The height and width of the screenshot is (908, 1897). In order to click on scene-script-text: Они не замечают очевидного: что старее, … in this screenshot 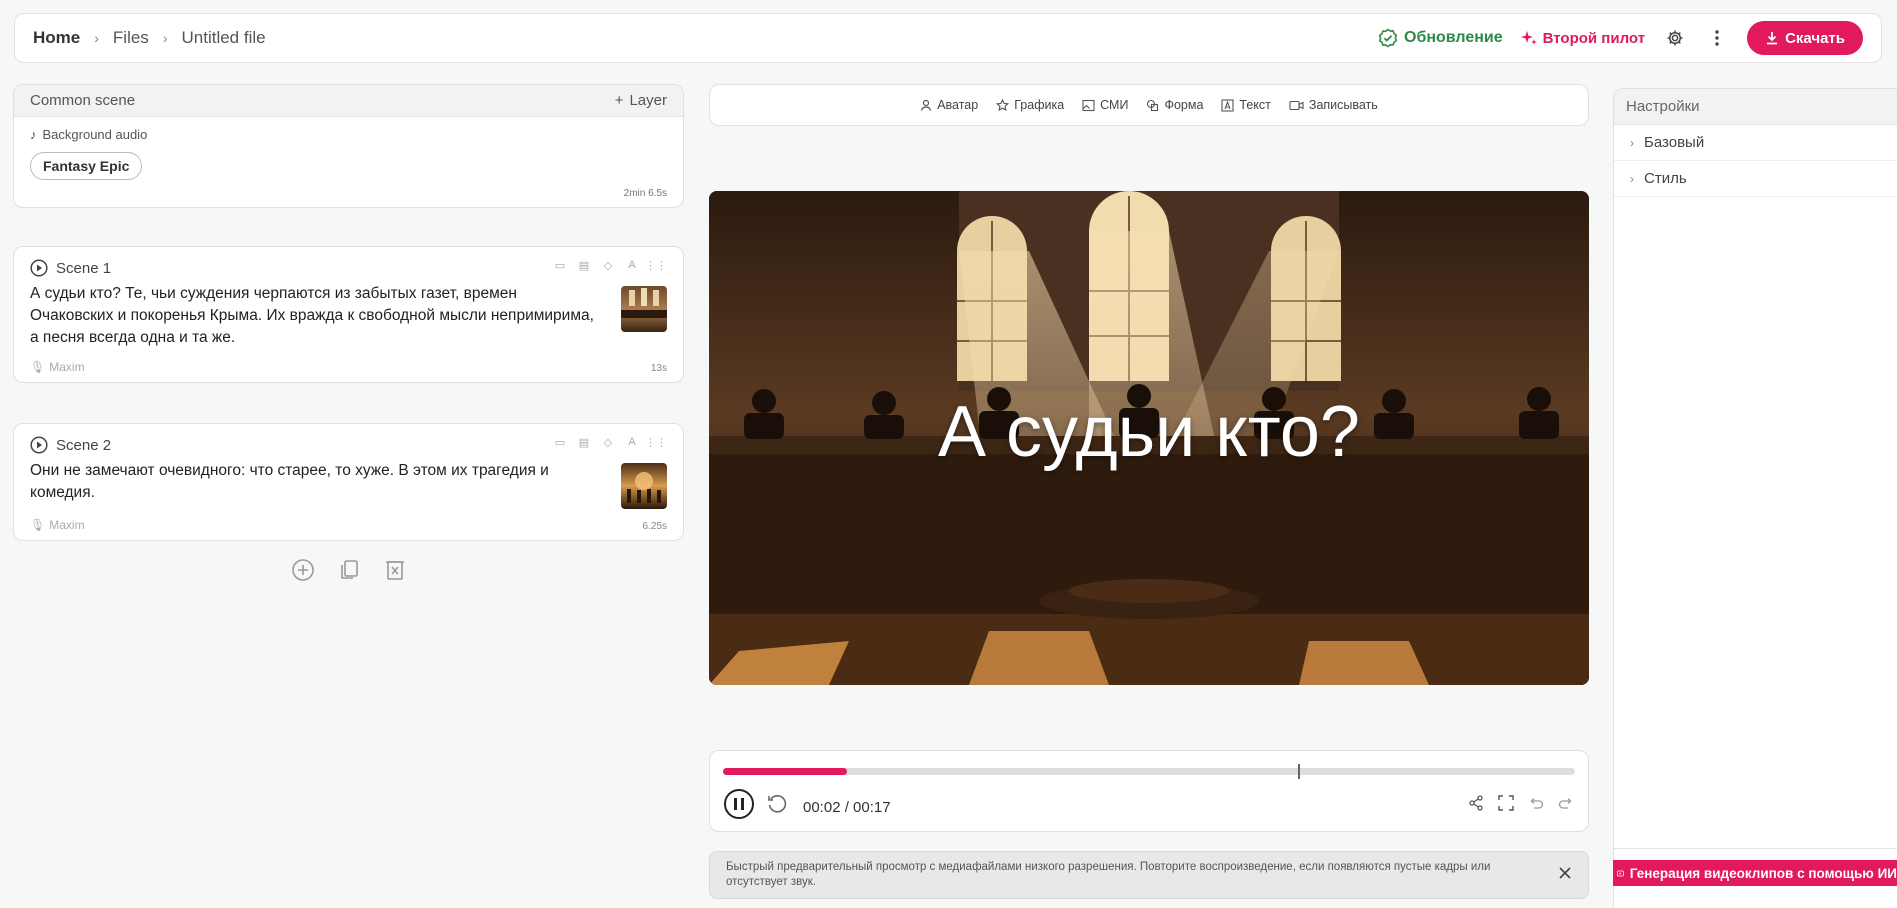, I will do `click(348, 479)`.